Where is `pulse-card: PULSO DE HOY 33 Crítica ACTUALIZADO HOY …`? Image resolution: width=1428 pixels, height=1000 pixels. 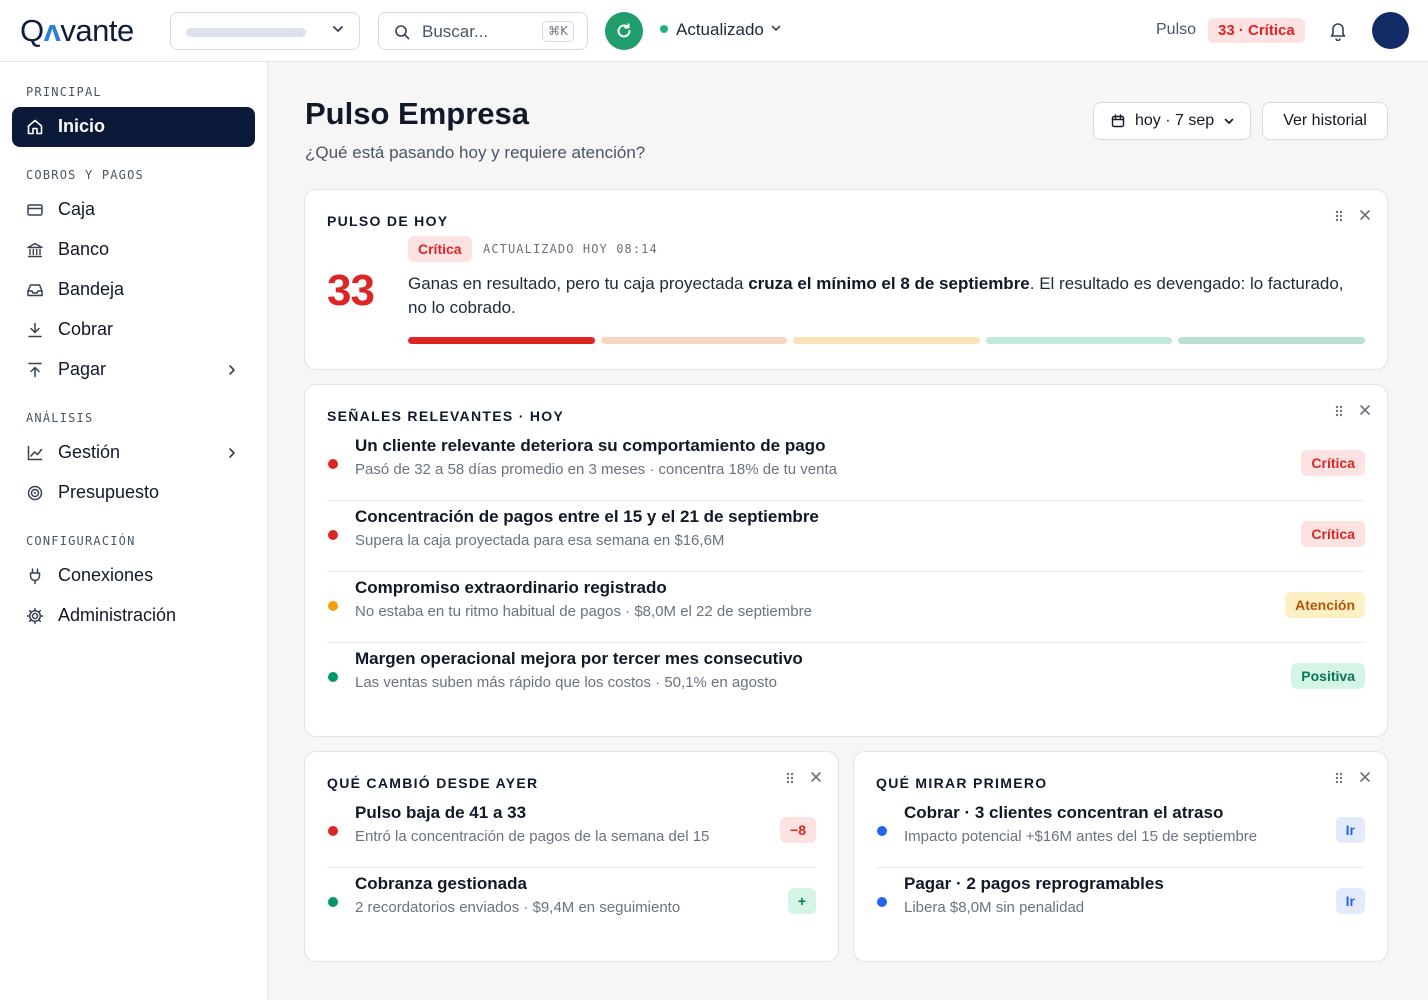 pulse-card: PULSO DE HOY 33 Crítica ACTUALIZADO HOY … is located at coordinates (846, 279).